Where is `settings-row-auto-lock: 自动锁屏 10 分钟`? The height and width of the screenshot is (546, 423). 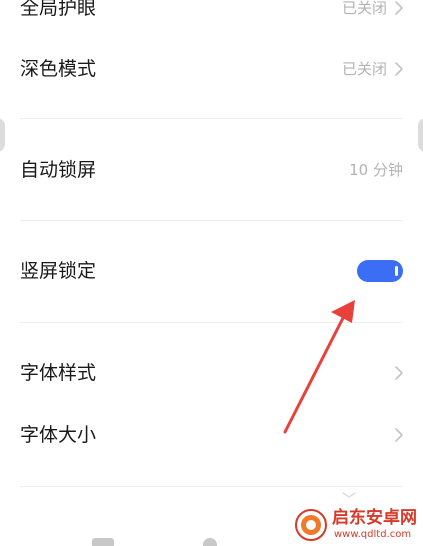 settings-row-auto-lock: 自动锁屏 10 分钟 is located at coordinates (211, 170).